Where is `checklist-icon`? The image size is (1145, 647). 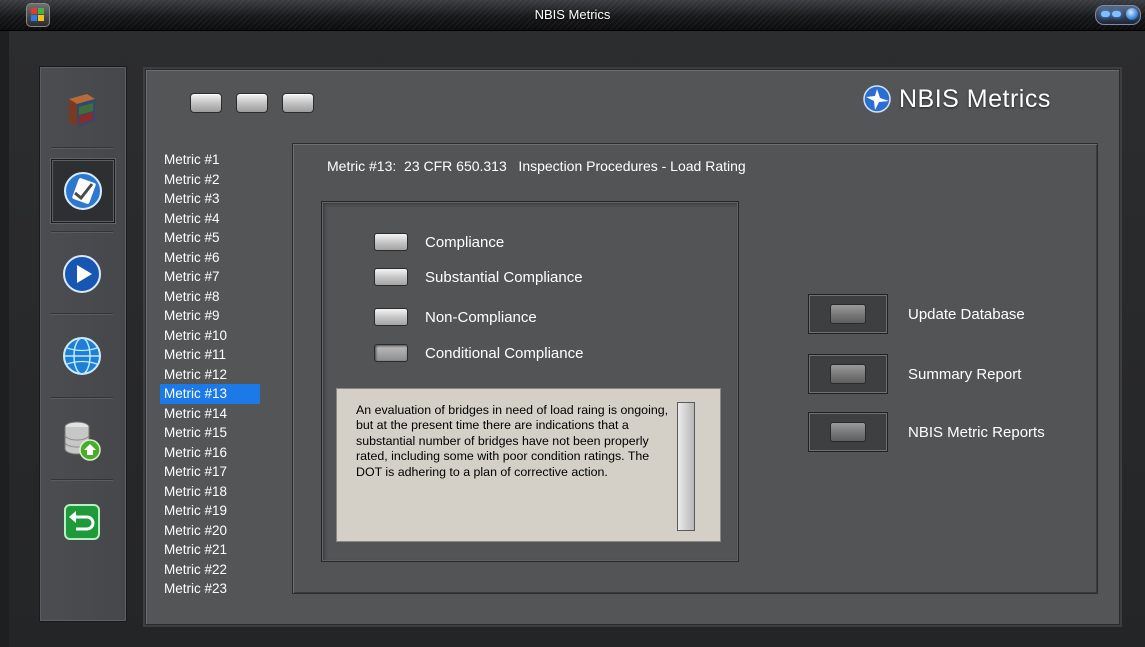
checklist-icon is located at coordinates (83, 191).